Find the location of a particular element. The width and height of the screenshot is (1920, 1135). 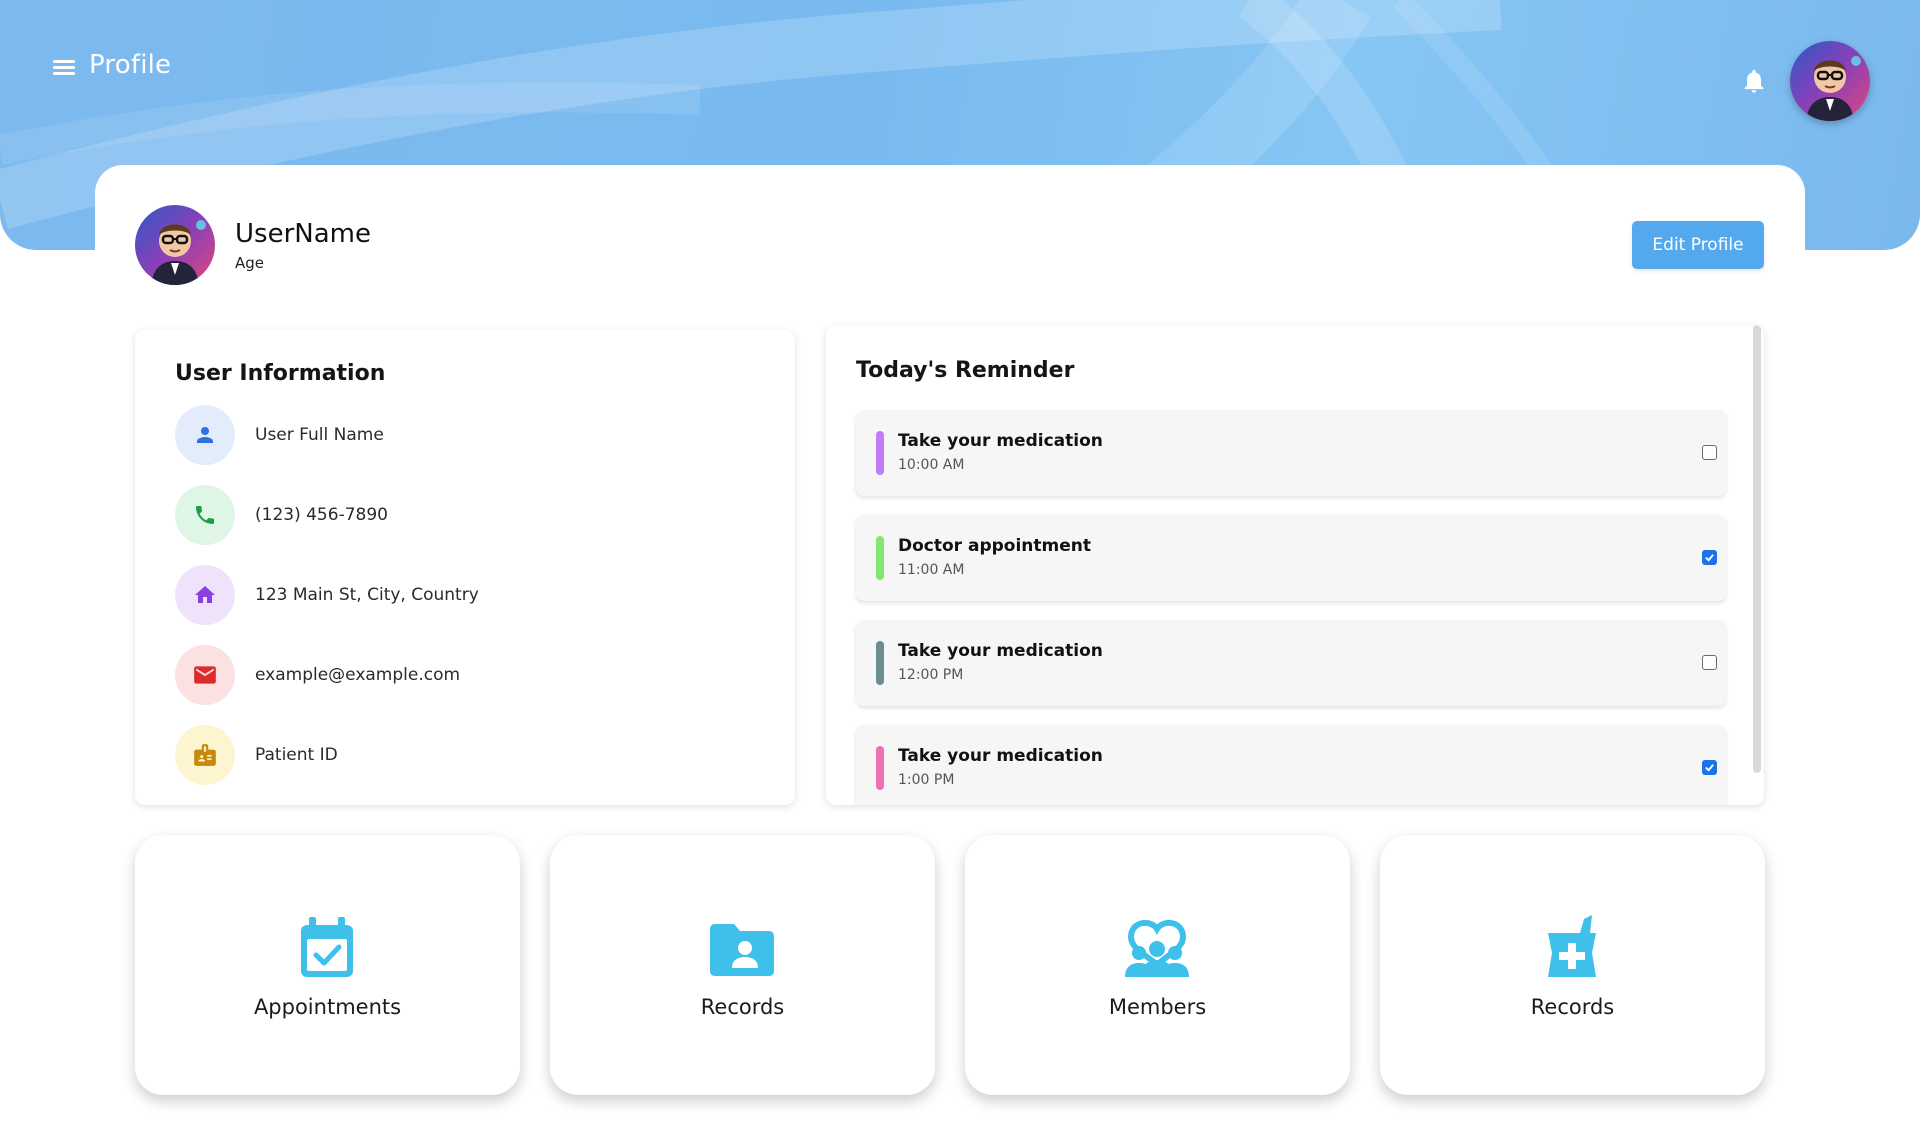

reminder-item: Take your medication 10:00 AM is located at coordinates (1291, 453).